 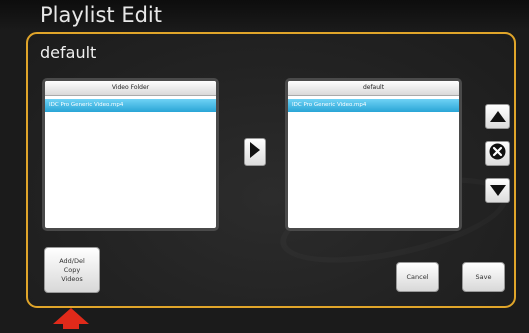 I want to click on move-up-button, so click(x=497, y=116).